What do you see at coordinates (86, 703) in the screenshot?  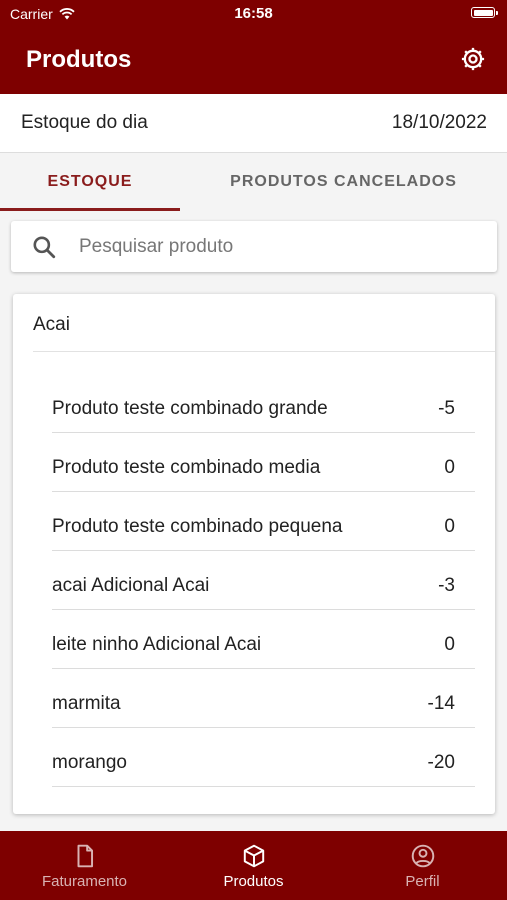 I see `product-name: marmita` at bounding box center [86, 703].